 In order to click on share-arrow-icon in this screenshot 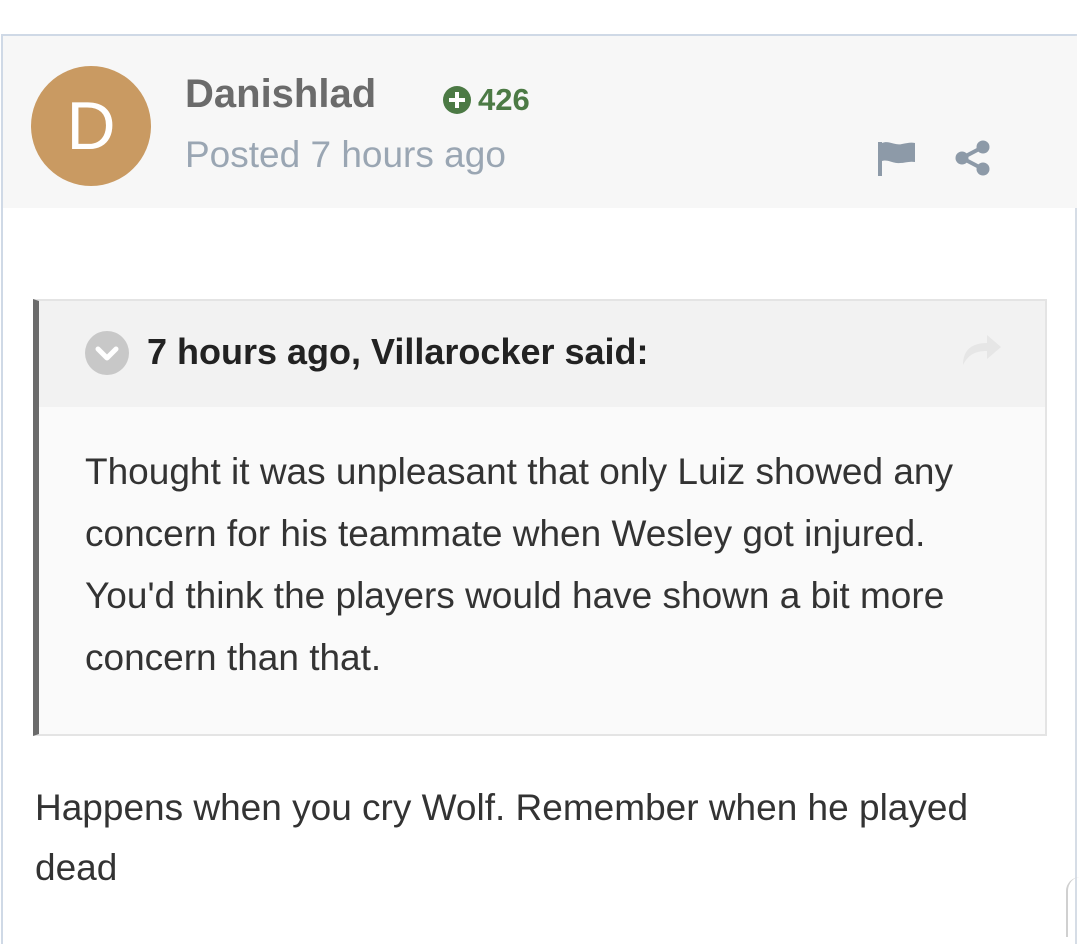, I will do `click(981, 350)`.